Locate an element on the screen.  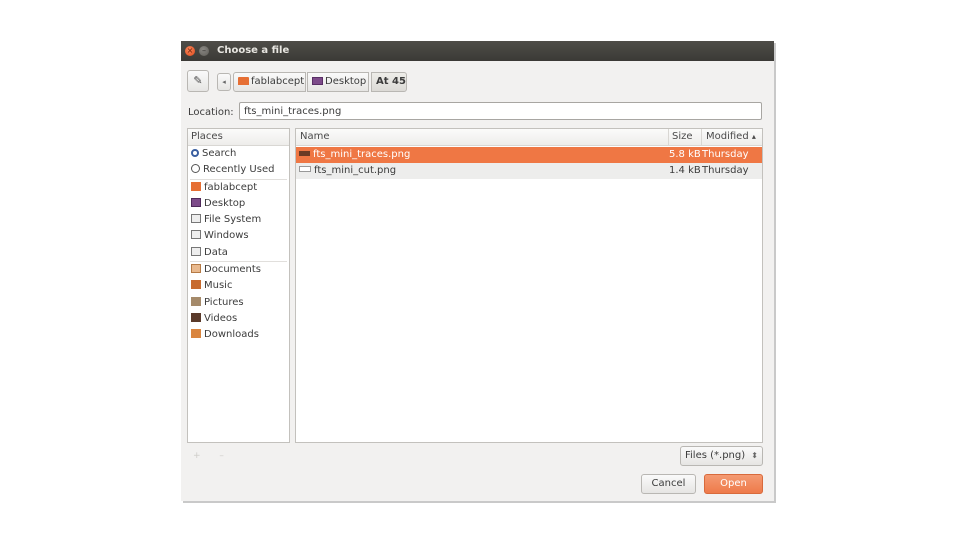
sidebar-item-music: Music is located at coordinates (238, 286).